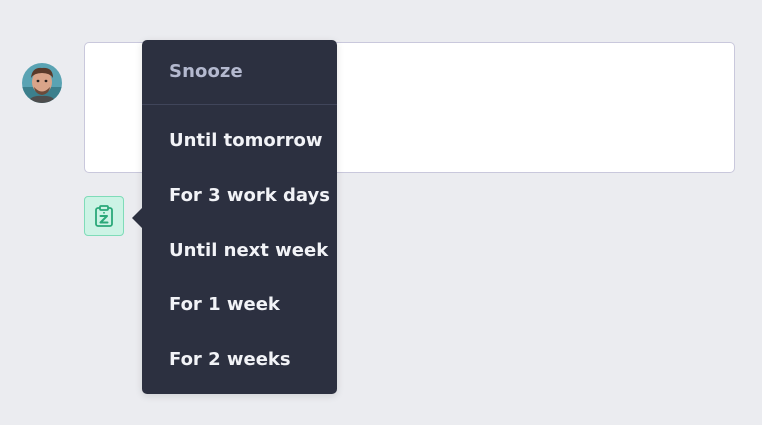  I want to click on menu-item-until-tomorrow: Until tomorrow, so click(239, 141).